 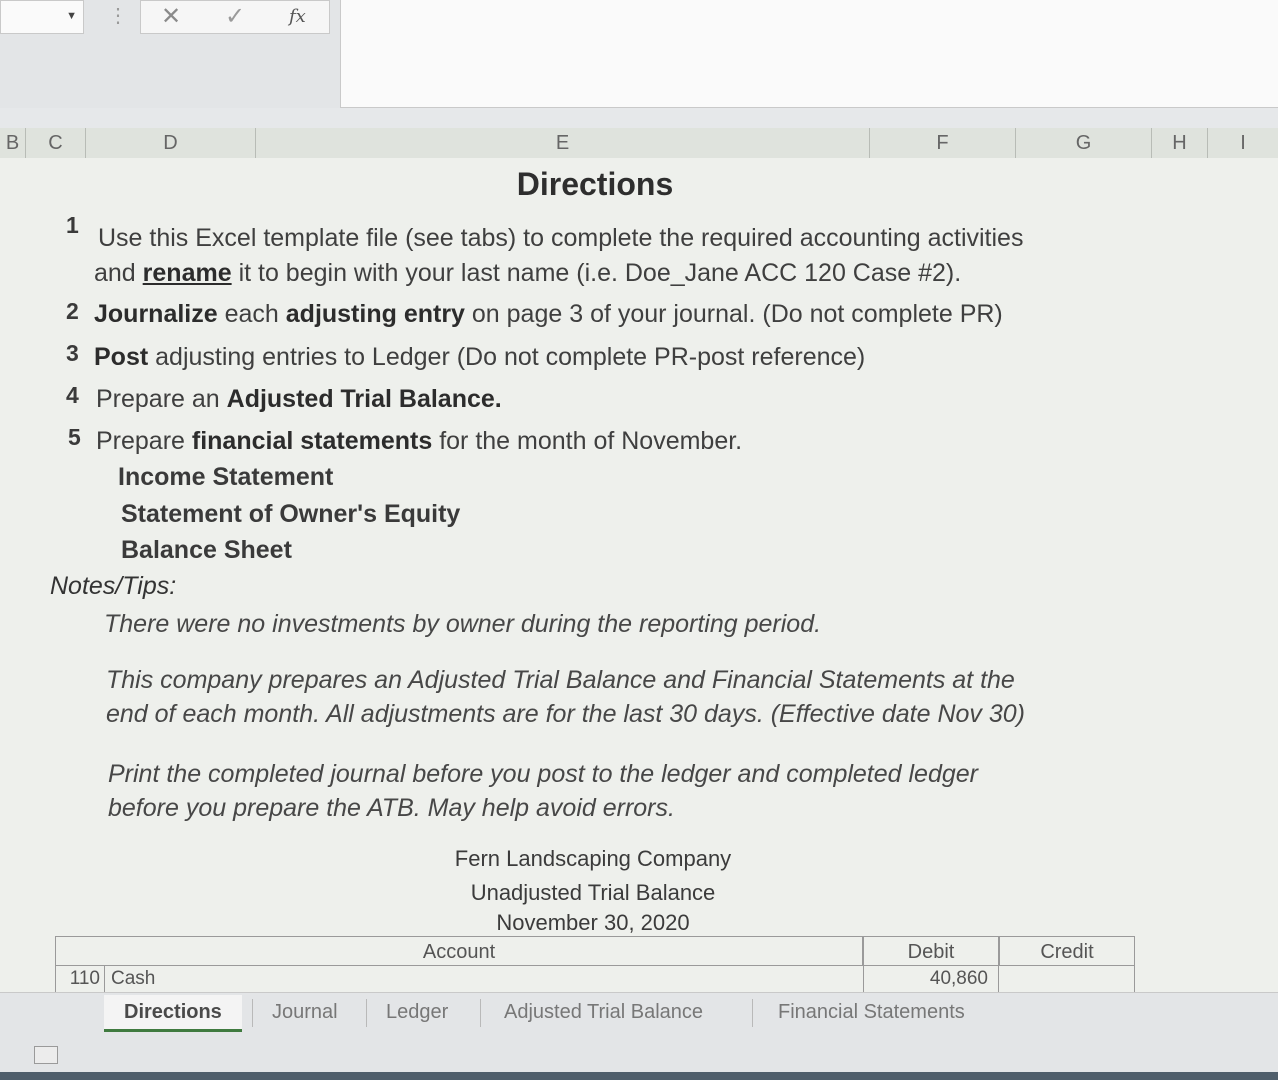 I want to click on report-title: Unadjusted Trial Balance, so click(x=593, y=892).